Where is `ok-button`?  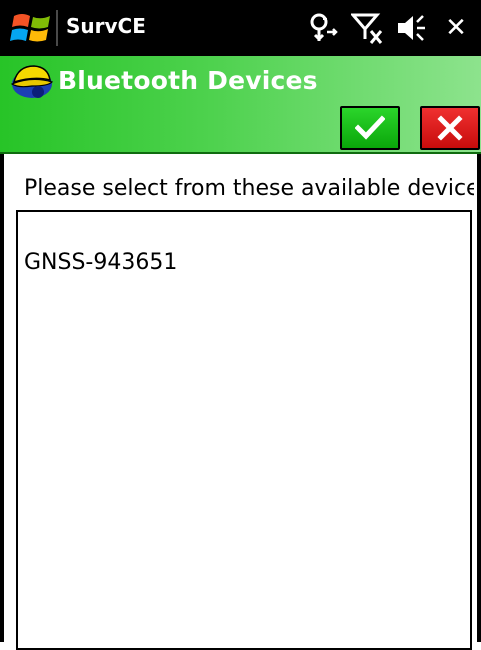
ok-button is located at coordinates (370, 128).